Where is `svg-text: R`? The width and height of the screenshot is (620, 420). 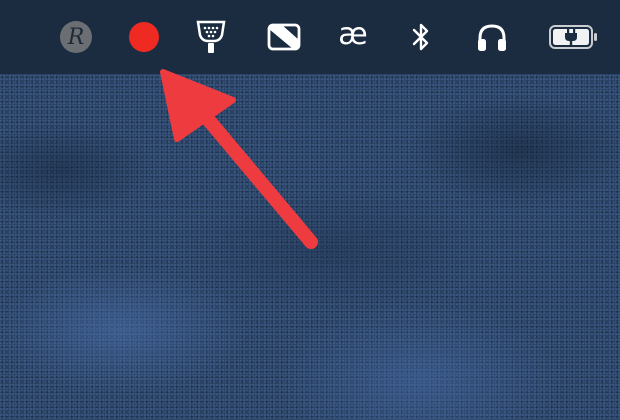 svg-text: R is located at coordinates (76, 37).